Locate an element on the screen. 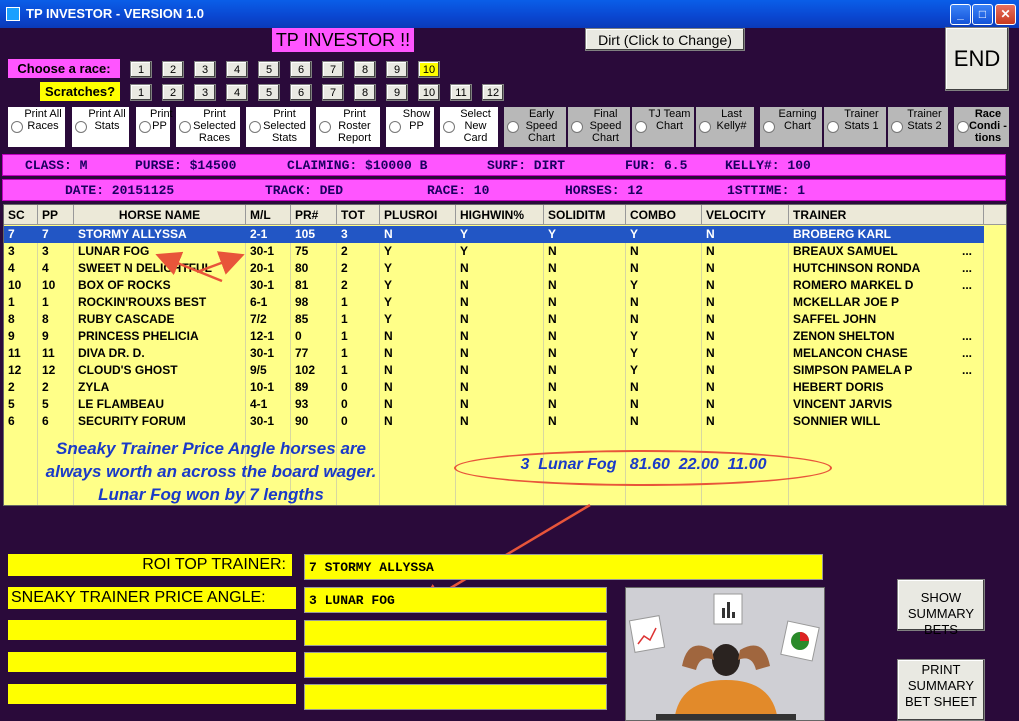 The width and height of the screenshot is (1019, 721). close-button: ✕ is located at coordinates (1005, 14).